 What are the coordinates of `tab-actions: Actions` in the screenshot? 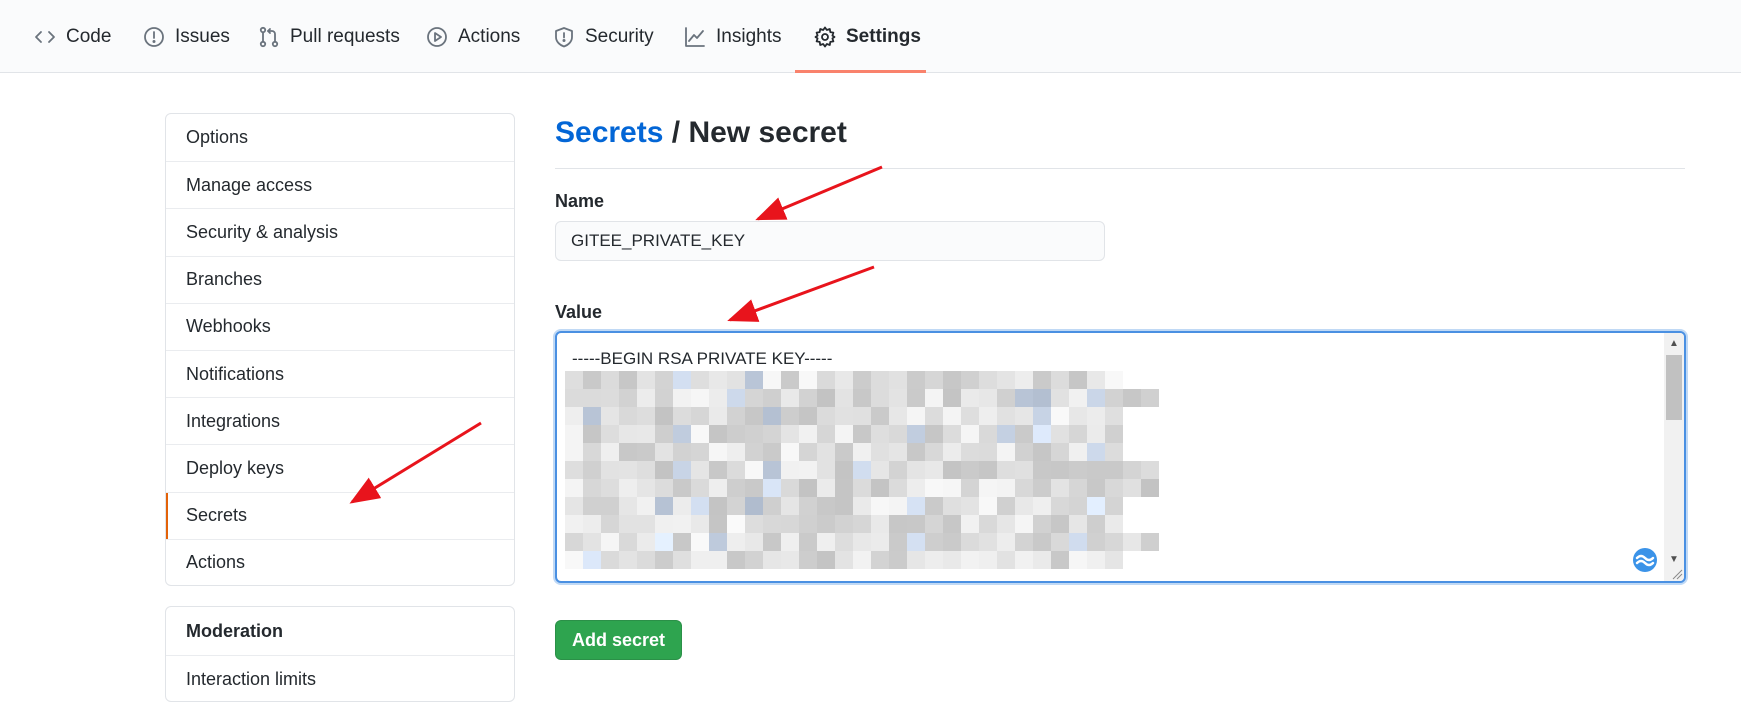 It's located at (473, 36).